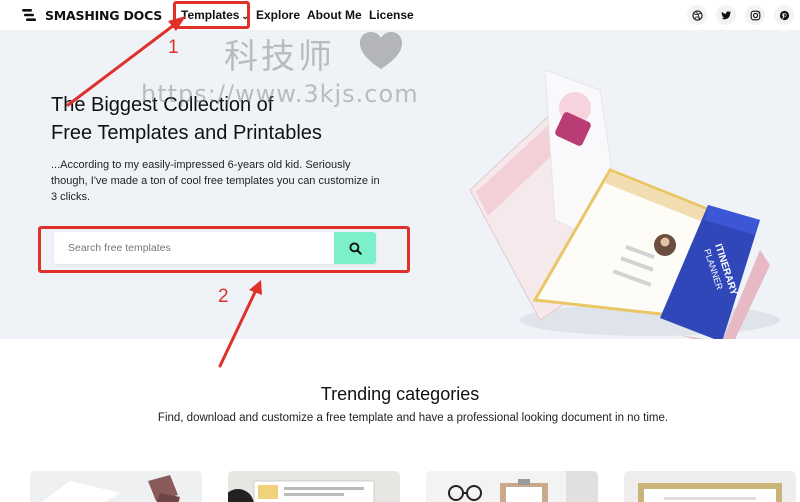  What do you see at coordinates (186, 133) in the screenshot?
I see `hero-title-line-2: Free Templates and Printables` at bounding box center [186, 133].